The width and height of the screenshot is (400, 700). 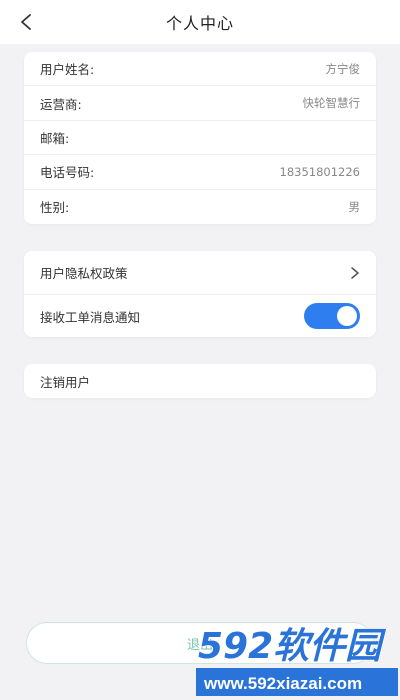 I want to click on operator-label: 运营商:, so click(x=61, y=104).